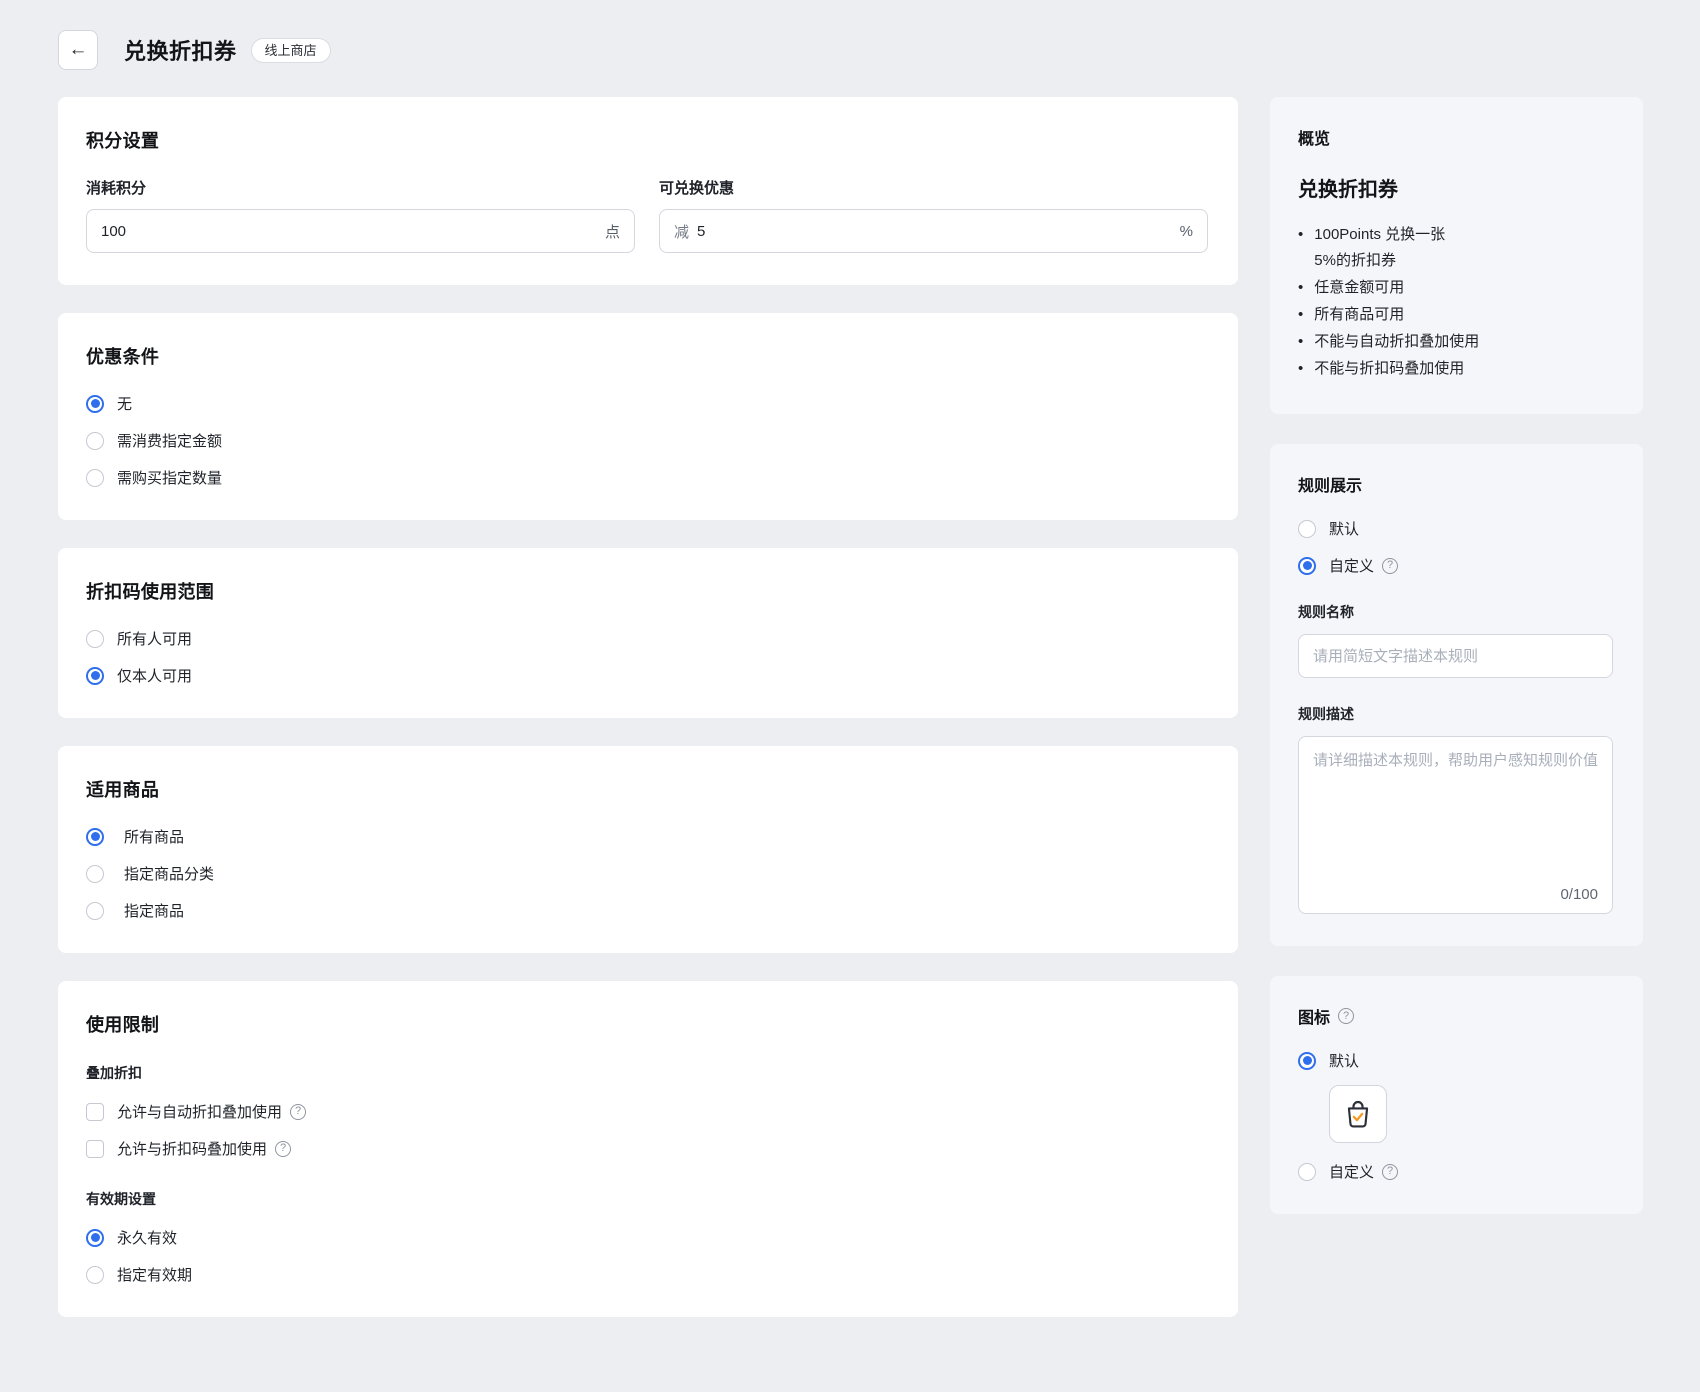 The image size is (1700, 1392). I want to click on card-title: 折扣码使用范围, so click(150, 592).